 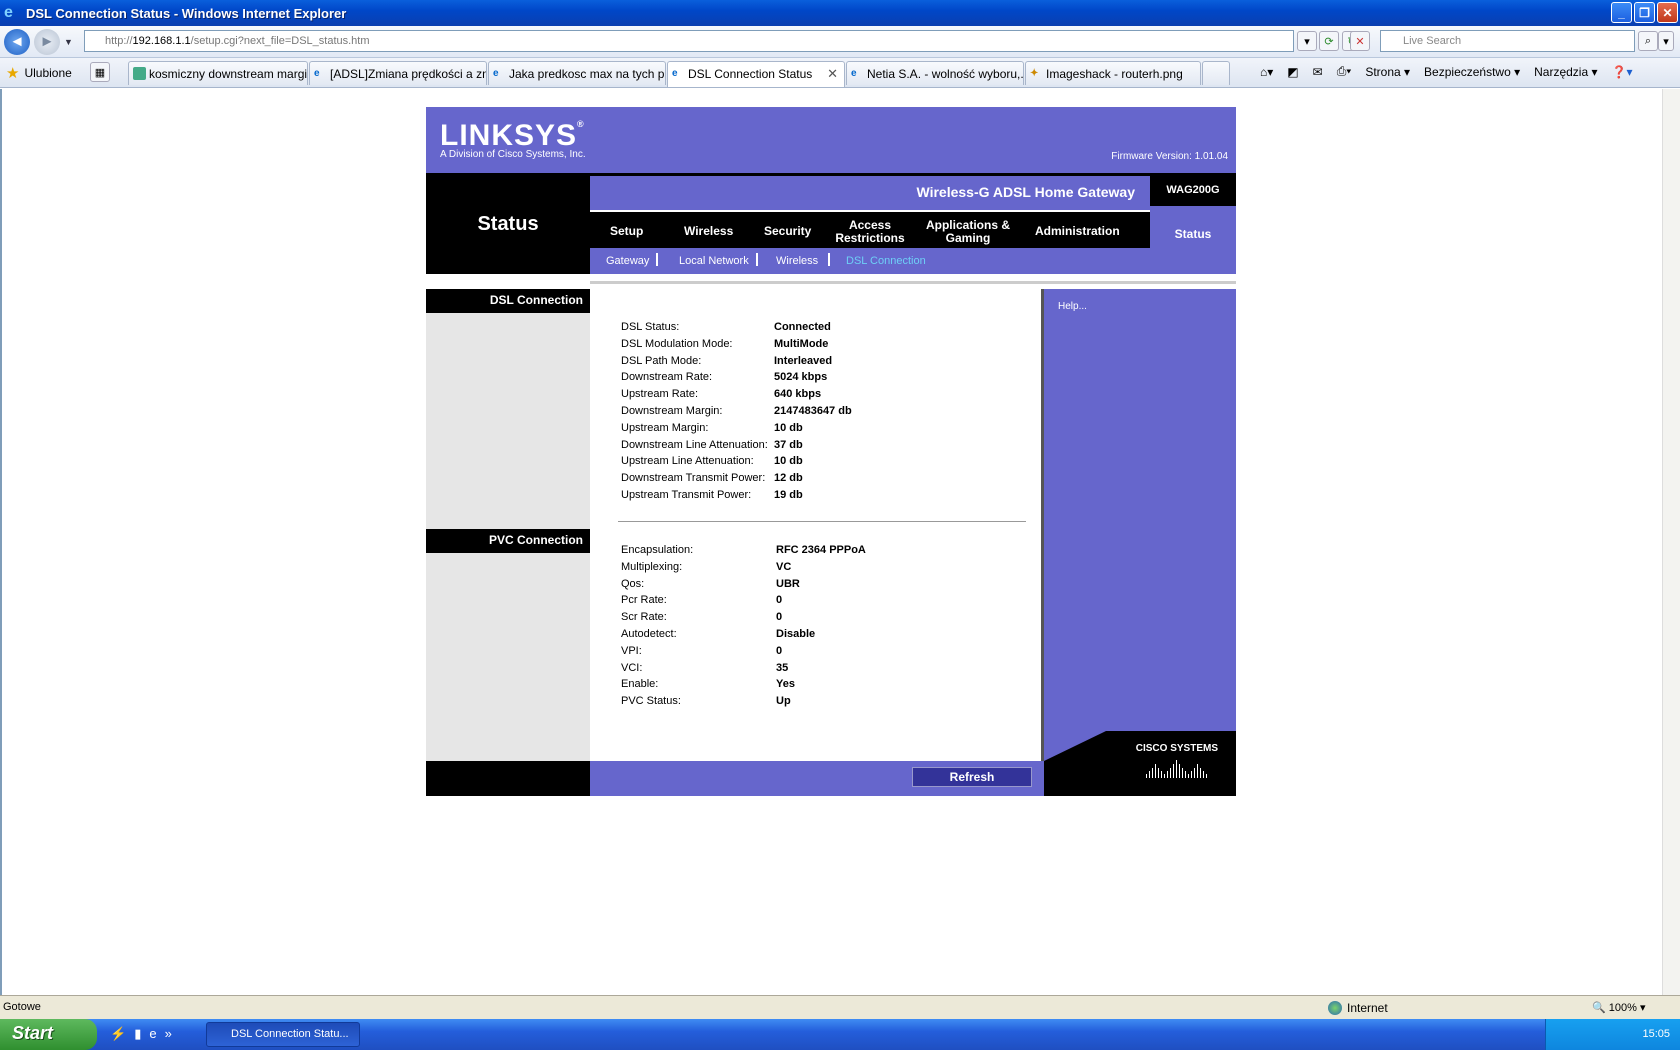 What do you see at coordinates (788, 444) in the screenshot?
I see `dsl-value: 37 db` at bounding box center [788, 444].